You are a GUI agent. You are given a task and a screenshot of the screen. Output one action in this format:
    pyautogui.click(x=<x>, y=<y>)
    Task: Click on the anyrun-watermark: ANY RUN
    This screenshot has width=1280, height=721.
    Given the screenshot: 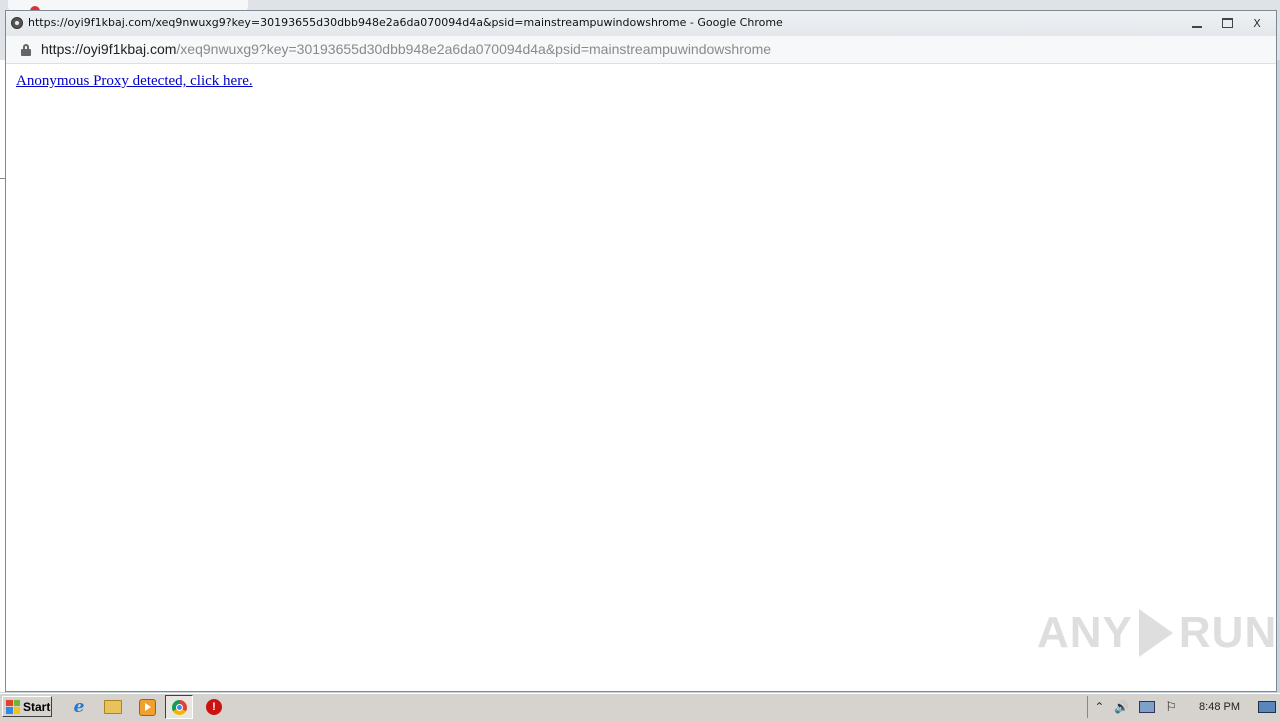 What is the action you would take?
    pyautogui.click(x=1157, y=633)
    